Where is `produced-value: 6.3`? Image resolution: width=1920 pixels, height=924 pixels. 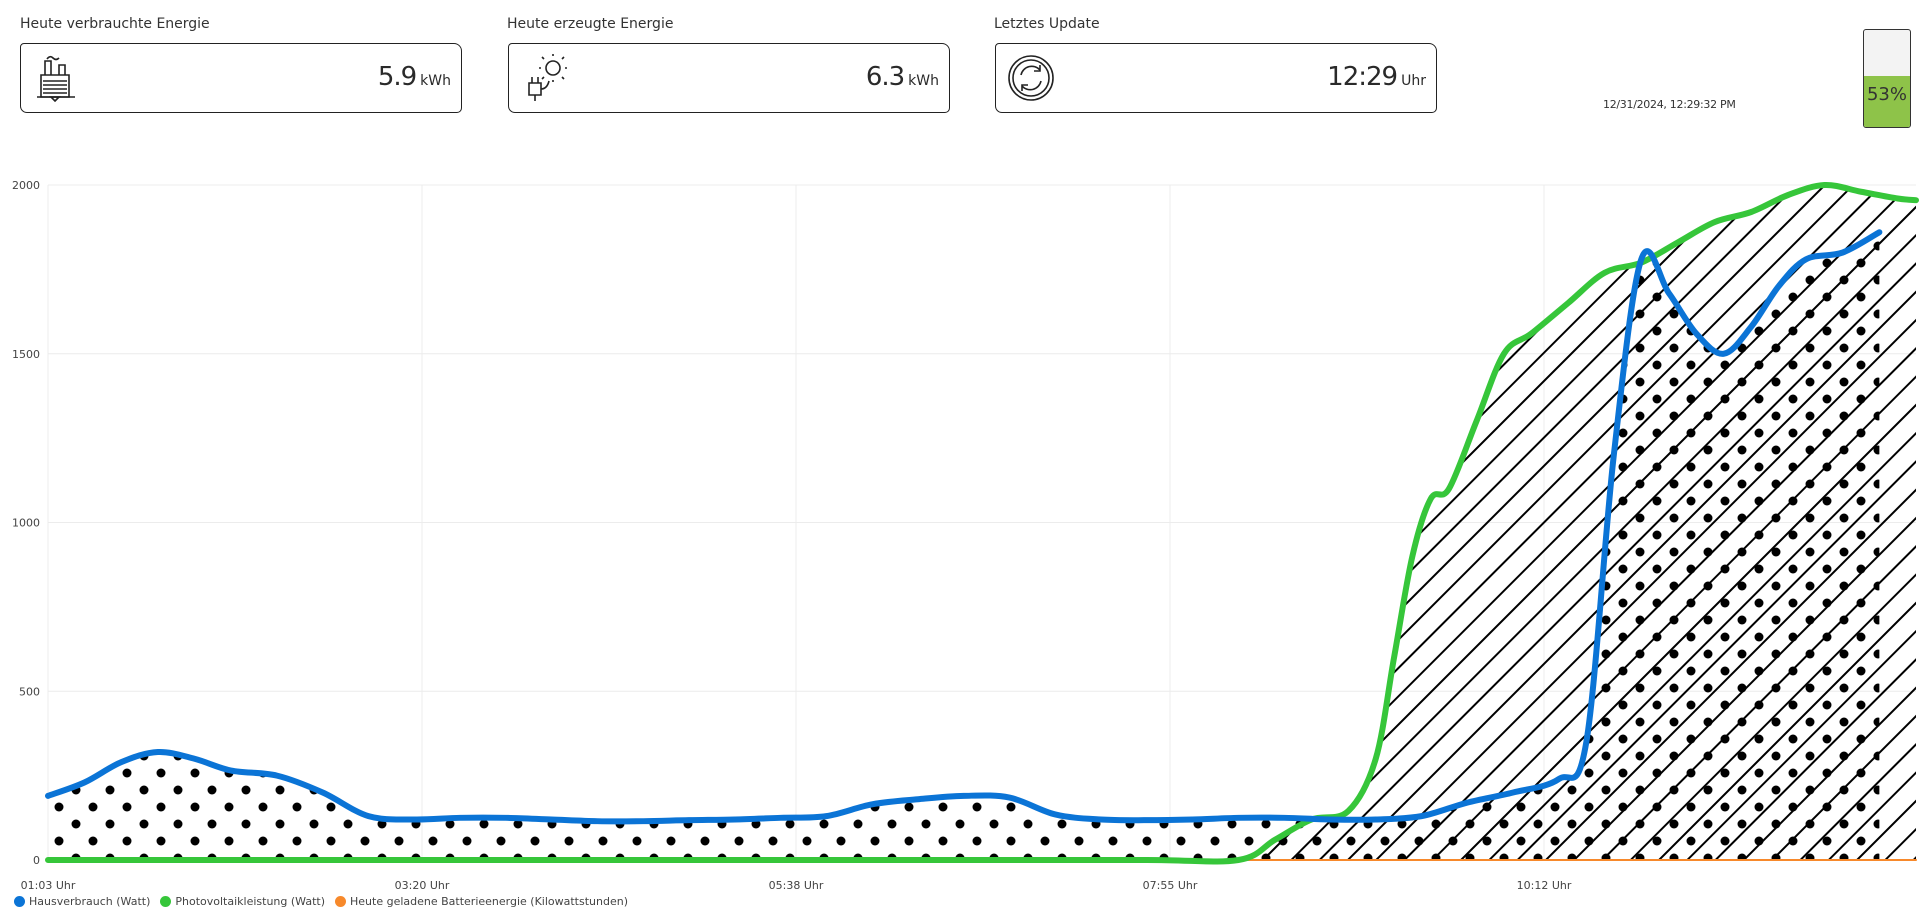 produced-value: 6.3 is located at coordinates (885, 77).